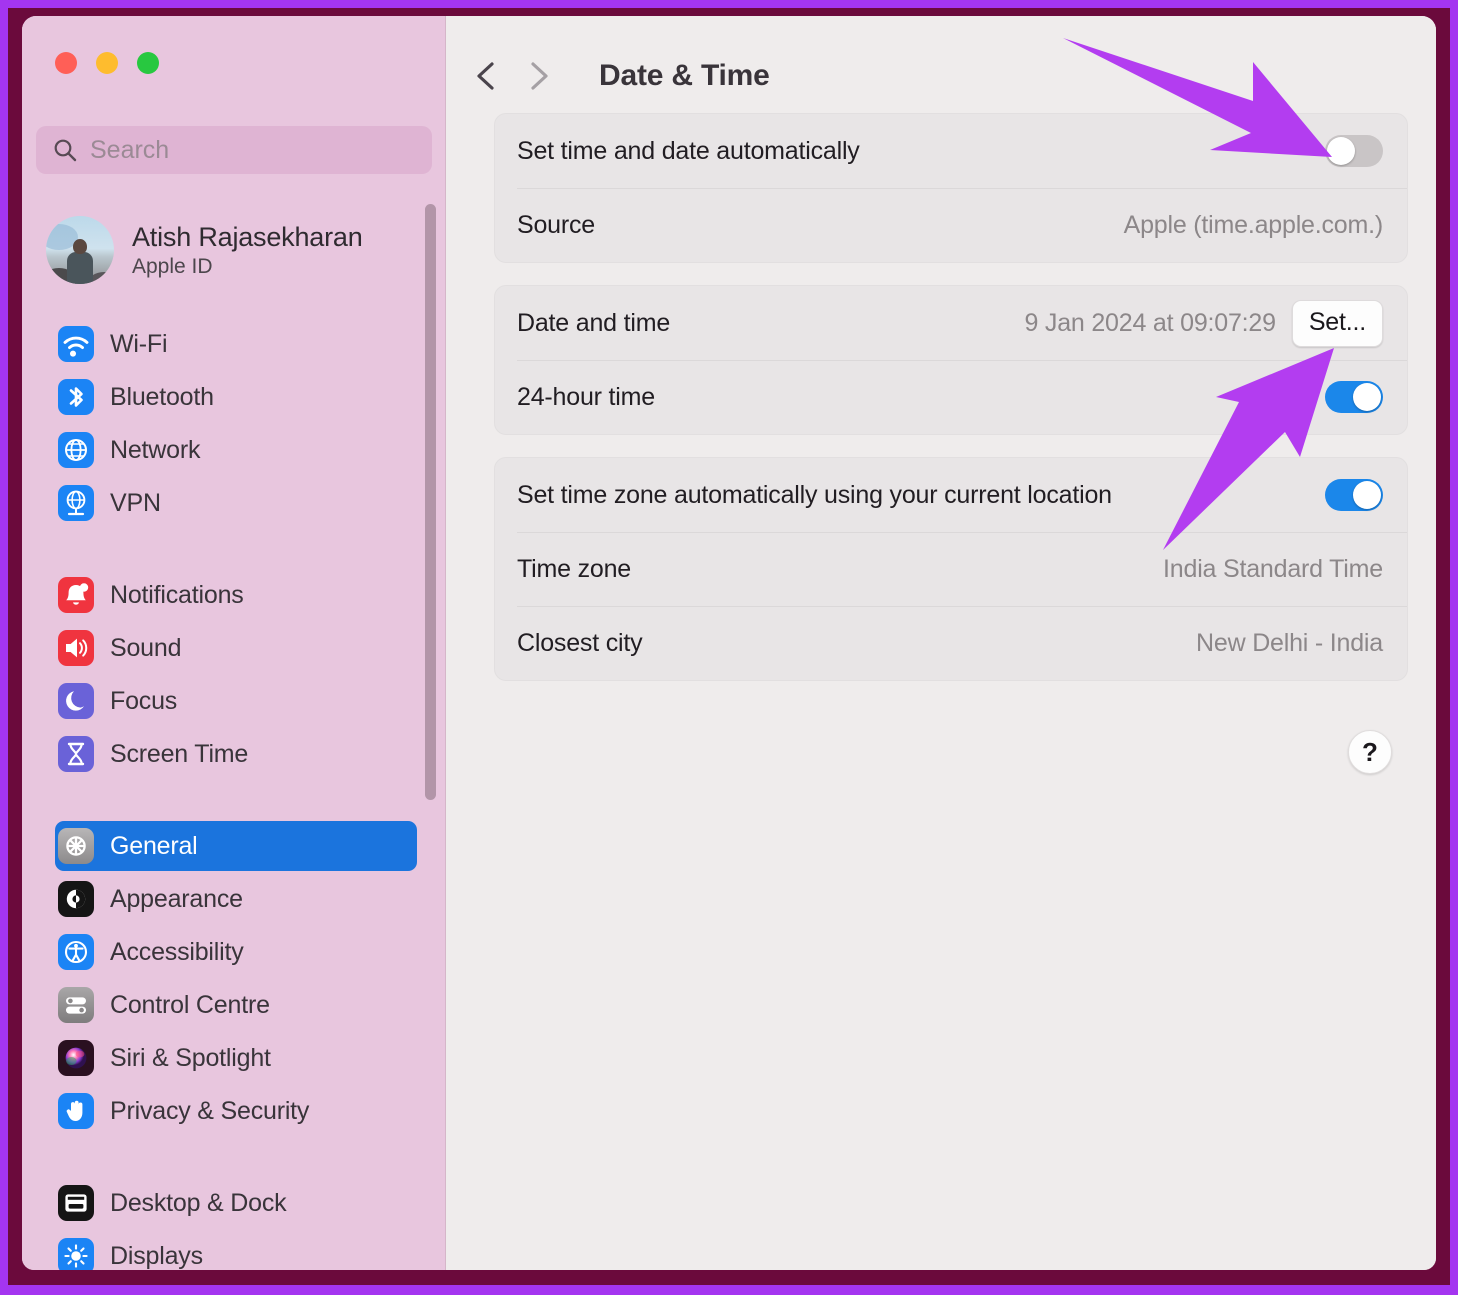  Describe the element at coordinates (156, 1255) in the screenshot. I see `sidebar-item-label: Displays` at that location.